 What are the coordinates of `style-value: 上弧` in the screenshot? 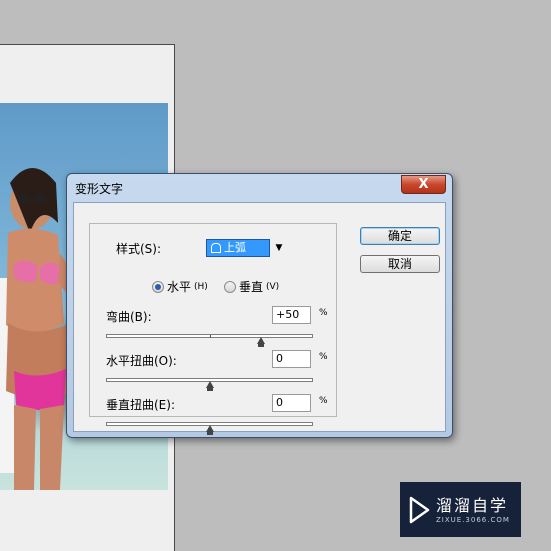 It's located at (235, 247).